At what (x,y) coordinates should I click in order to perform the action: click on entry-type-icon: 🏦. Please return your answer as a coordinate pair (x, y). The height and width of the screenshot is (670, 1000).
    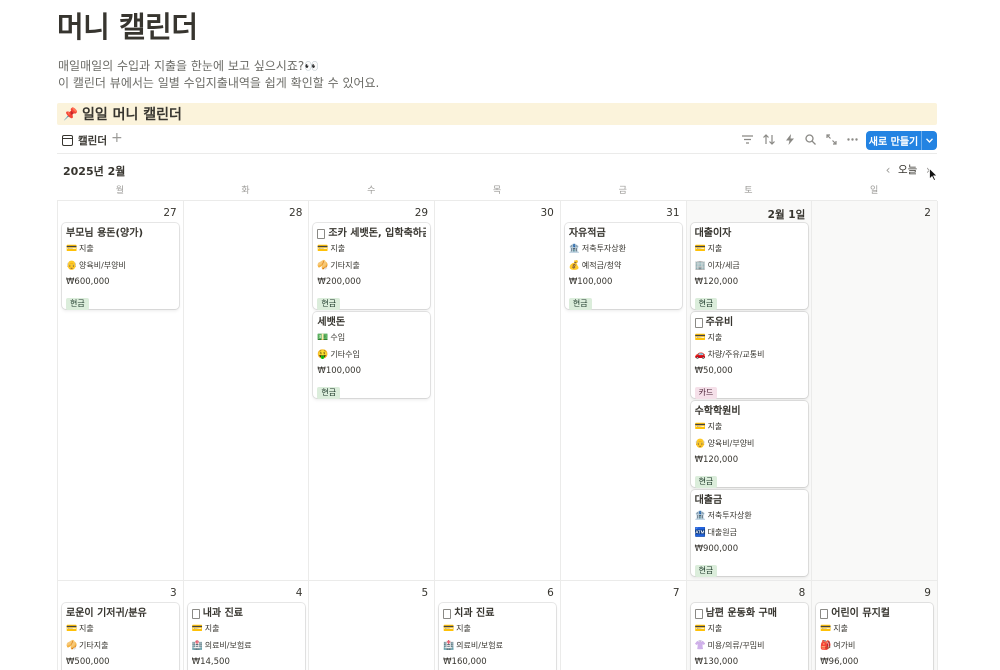
    Looking at the image, I should click on (574, 249).